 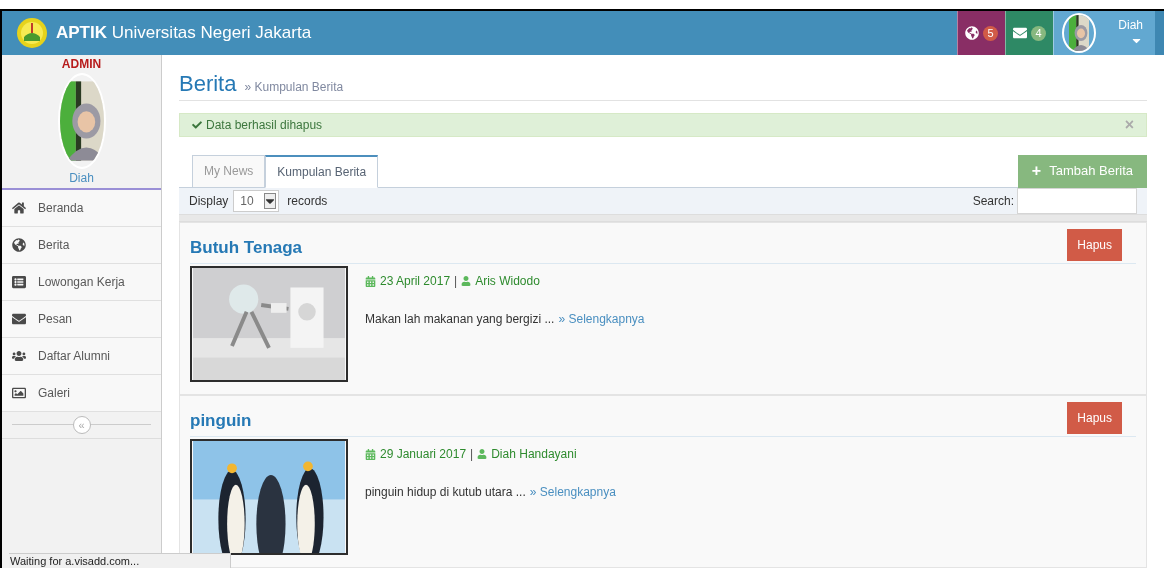 I want to click on avatar, so click(x=1079, y=33).